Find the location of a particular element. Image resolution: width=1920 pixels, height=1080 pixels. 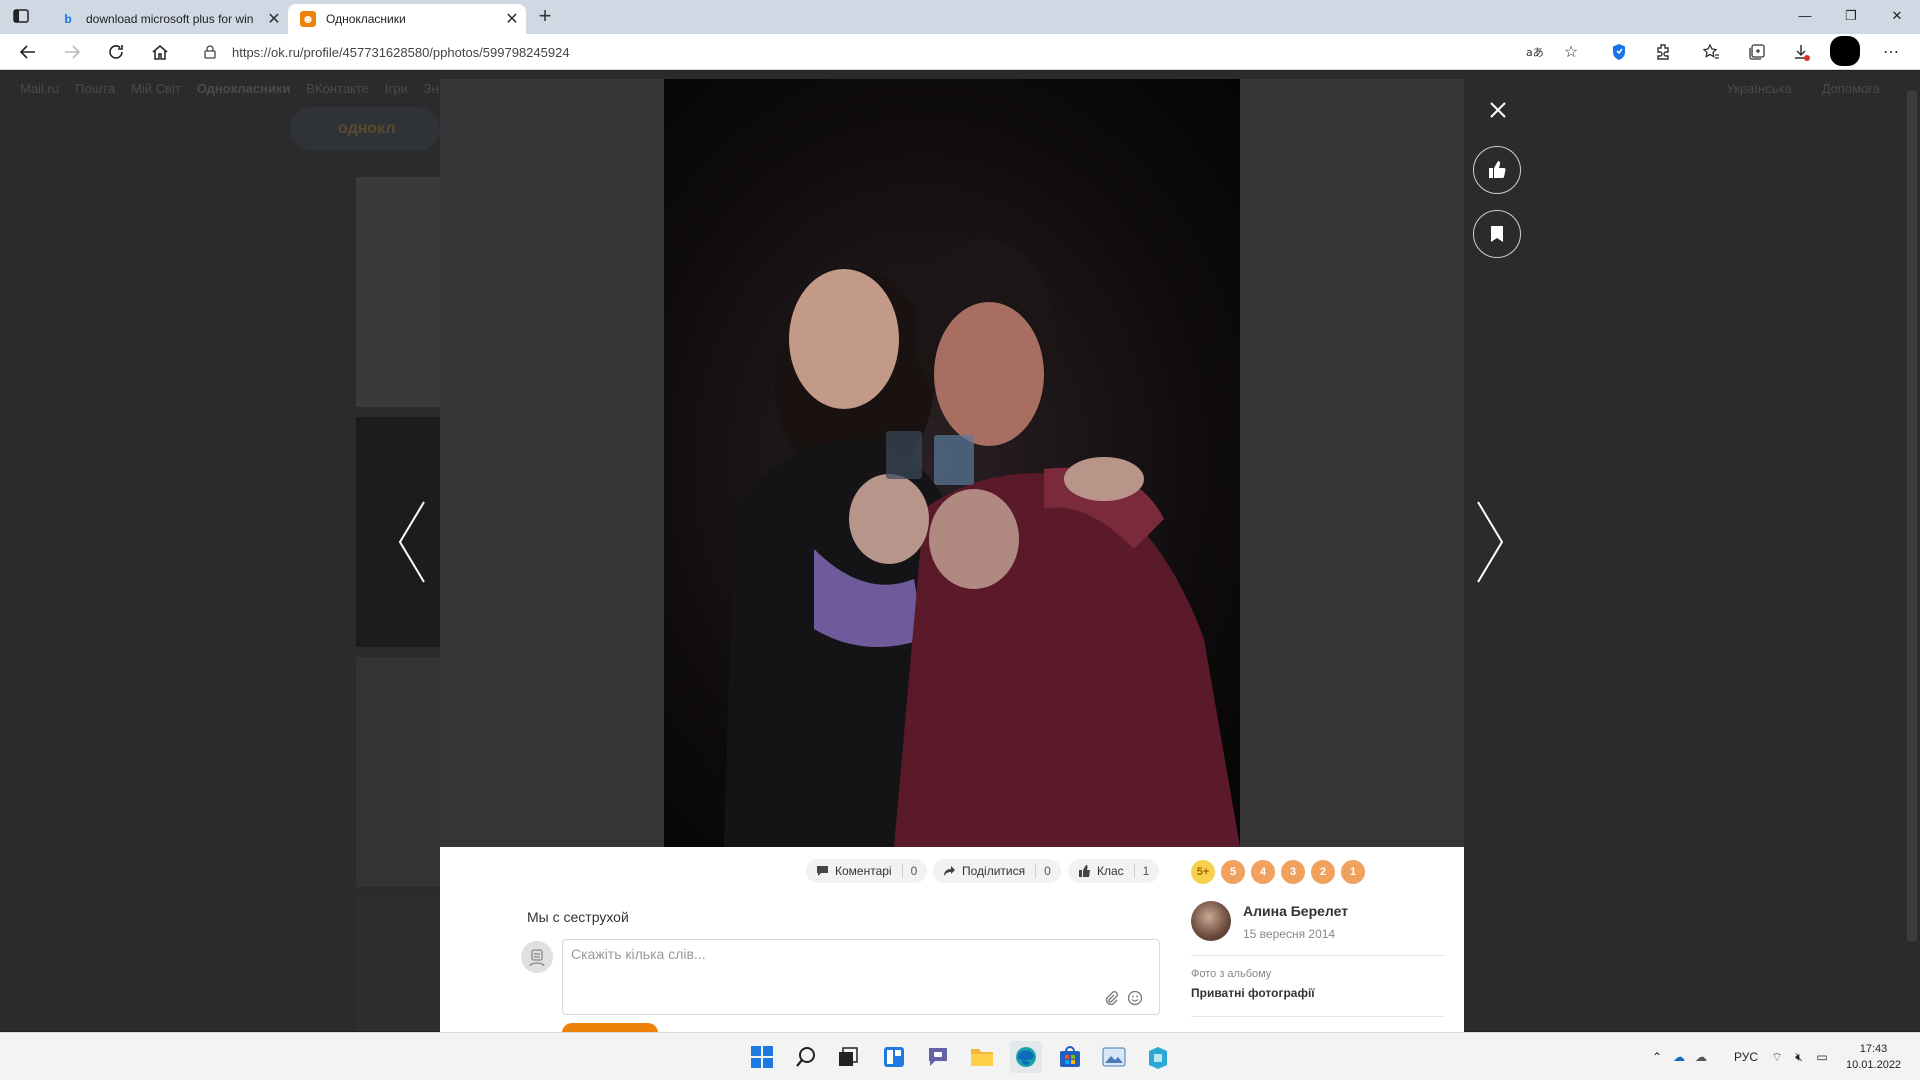

nav-link: Mail.ru is located at coordinates (39, 90).